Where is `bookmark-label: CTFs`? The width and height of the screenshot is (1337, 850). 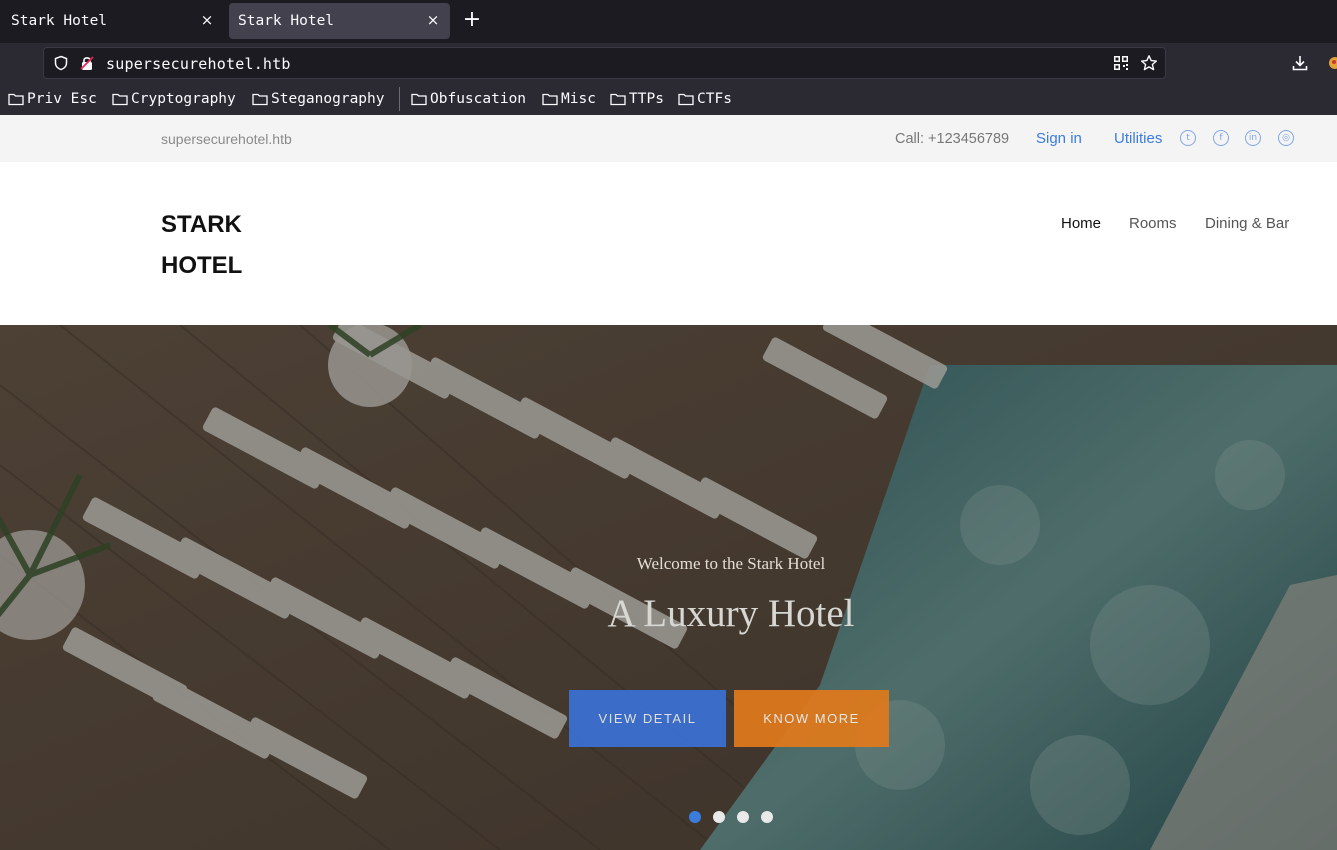 bookmark-label: CTFs is located at coordinates (714, 99).